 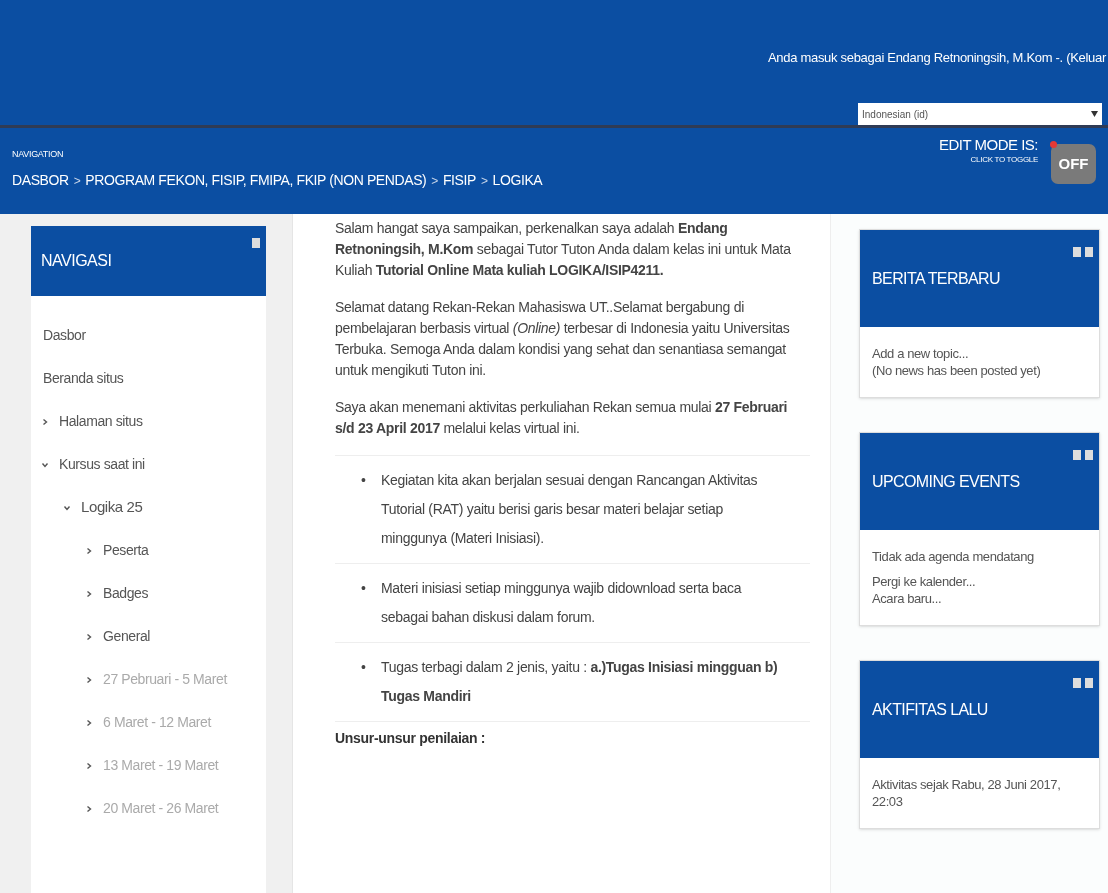 I want to click on block-text: Tidak ada agenda mendatang, so click(x=953, y=556).